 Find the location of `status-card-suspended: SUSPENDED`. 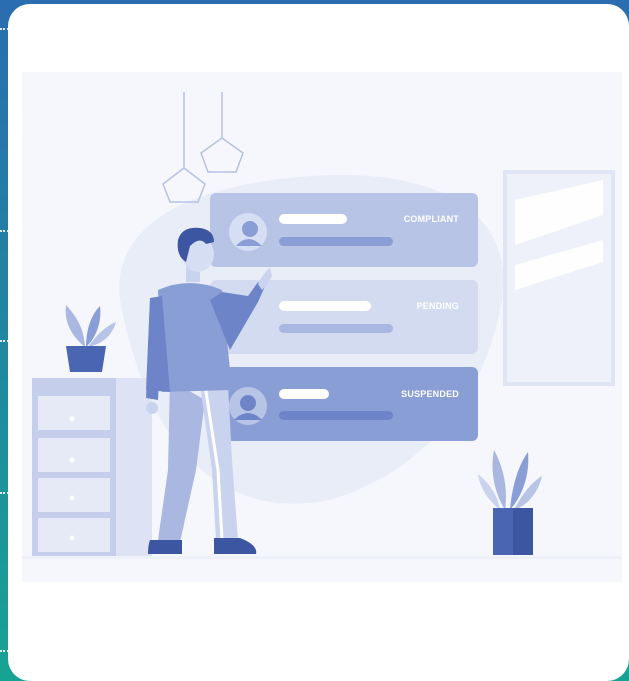

status-card-suspended: SUSPENDED is located at coordinates (344, 404).